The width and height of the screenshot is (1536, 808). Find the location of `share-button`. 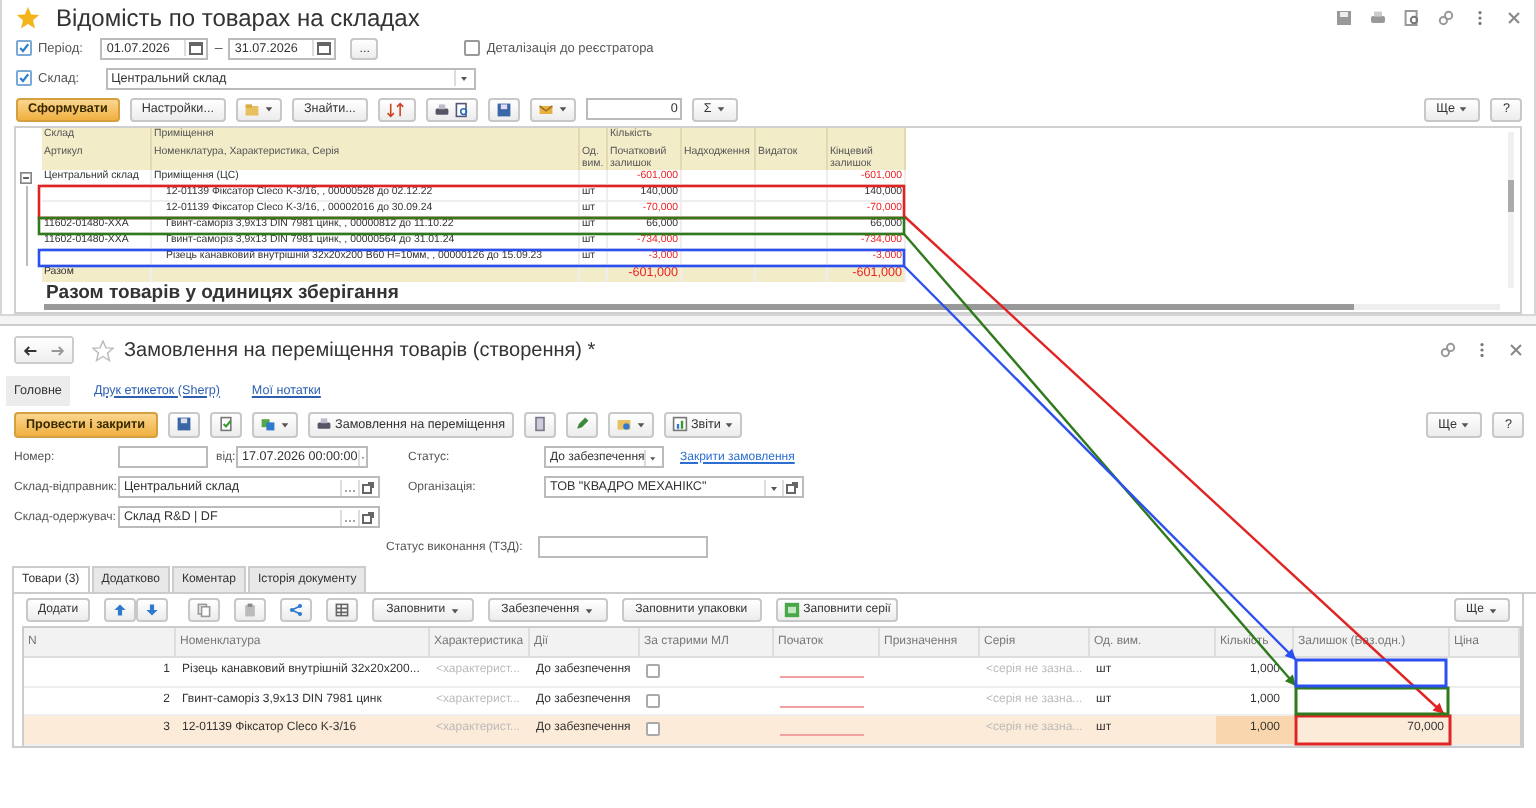

share-button is located at coordinates (296, 610).